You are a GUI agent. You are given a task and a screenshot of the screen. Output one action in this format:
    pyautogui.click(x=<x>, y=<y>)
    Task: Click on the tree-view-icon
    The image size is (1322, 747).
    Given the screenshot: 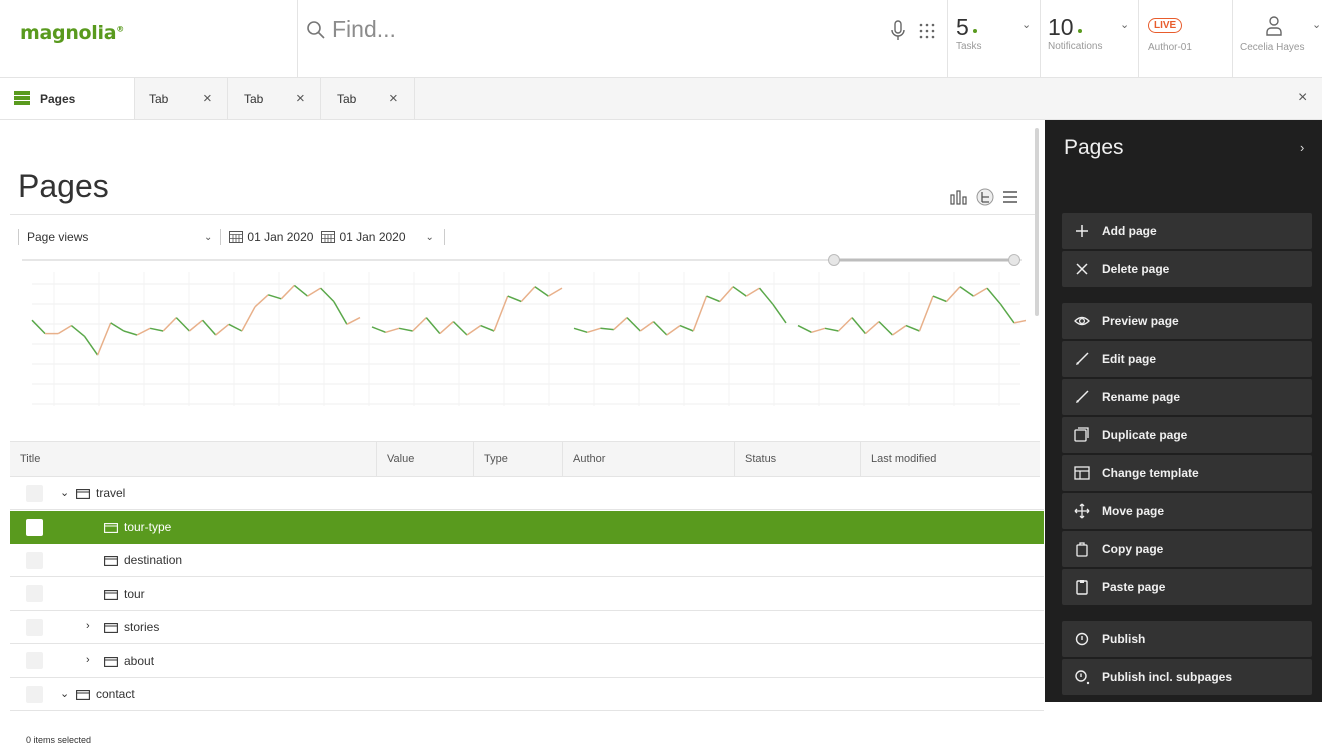 What is the action you would take?
    pyautogui.click(x=985, y=197)
    